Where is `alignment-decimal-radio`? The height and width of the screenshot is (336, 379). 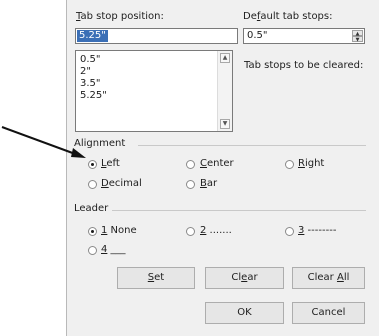 alignment-decimal-radio is located at coordinates (92, 184).